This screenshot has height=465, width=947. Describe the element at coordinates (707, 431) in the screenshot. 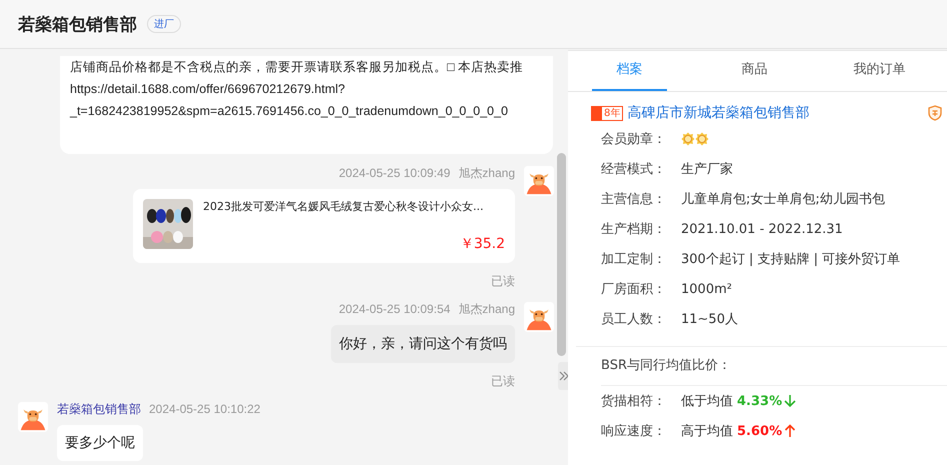

I see `field-value: 高于均值` at that location.